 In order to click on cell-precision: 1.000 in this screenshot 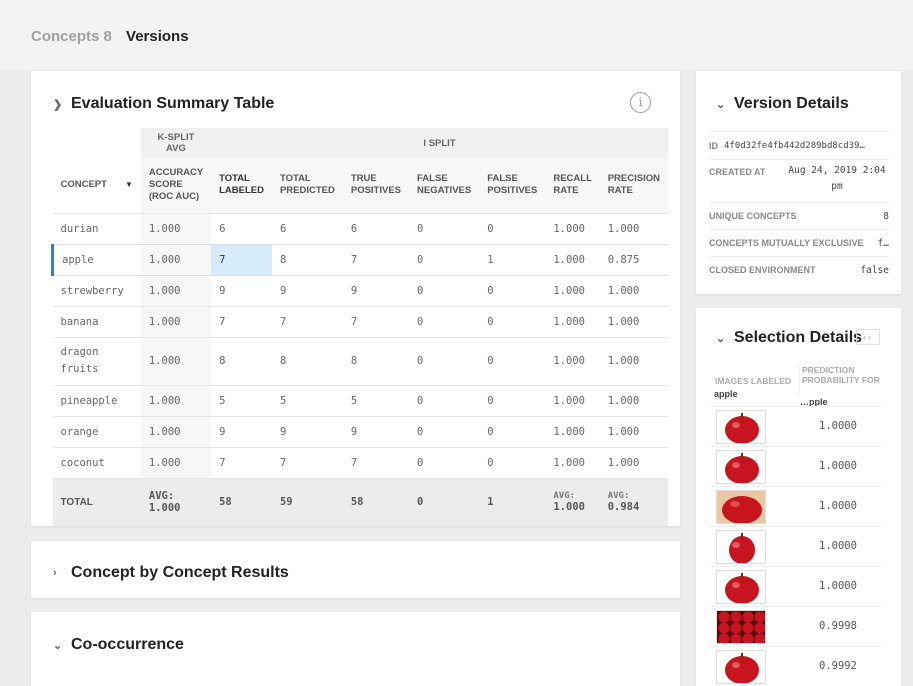, I will do `click(633, 228)`.